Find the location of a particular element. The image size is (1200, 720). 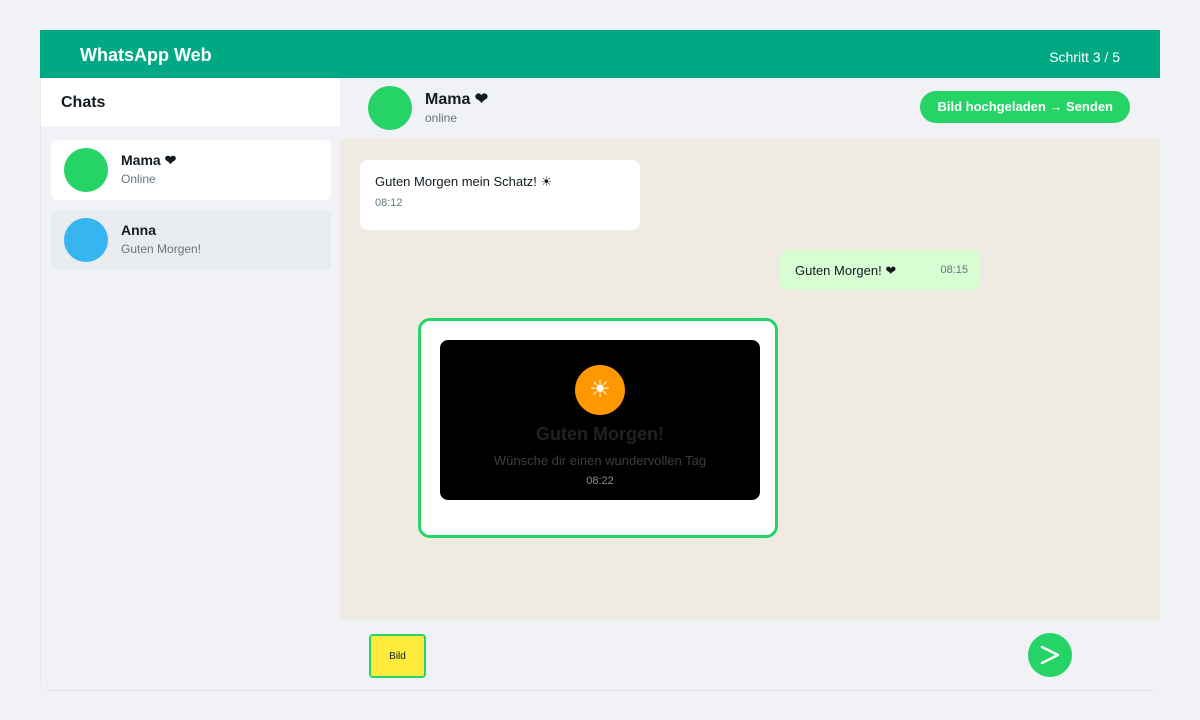

chat-item-mama: Mama ❤ Online is located at coordinates (191, 170).